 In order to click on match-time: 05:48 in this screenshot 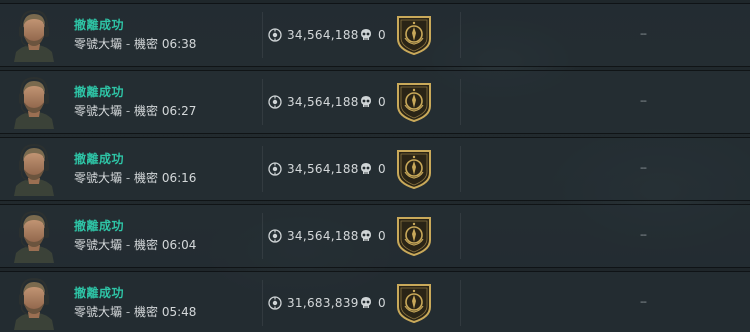, I will do `click(179, 312)`.